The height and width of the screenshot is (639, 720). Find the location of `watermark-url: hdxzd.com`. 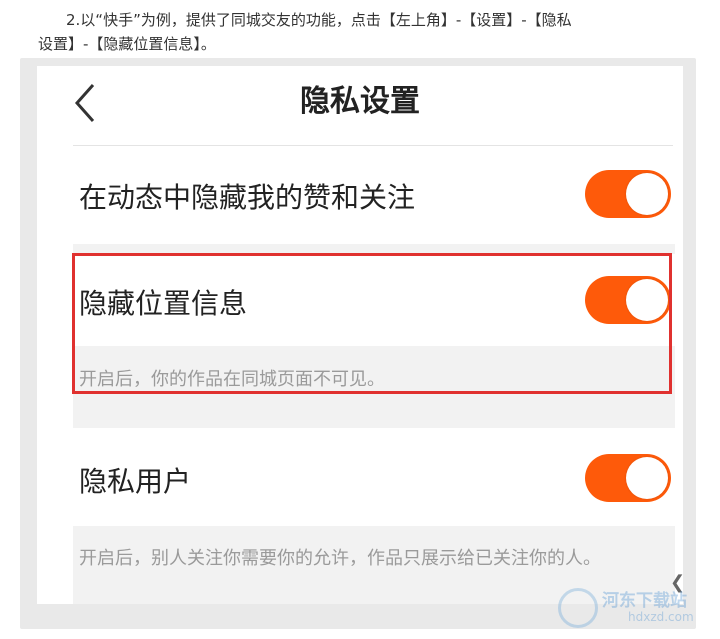

watermark-url: hdxzd.com is located at coordinates (661, 617).